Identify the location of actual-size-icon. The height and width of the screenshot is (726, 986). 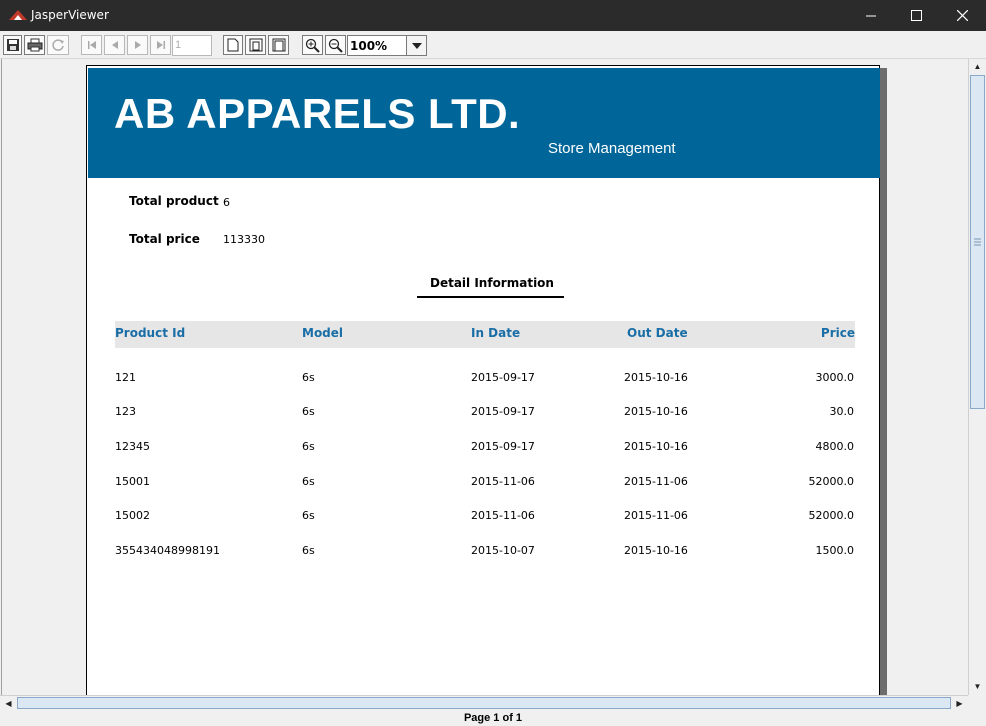
(233, 45).